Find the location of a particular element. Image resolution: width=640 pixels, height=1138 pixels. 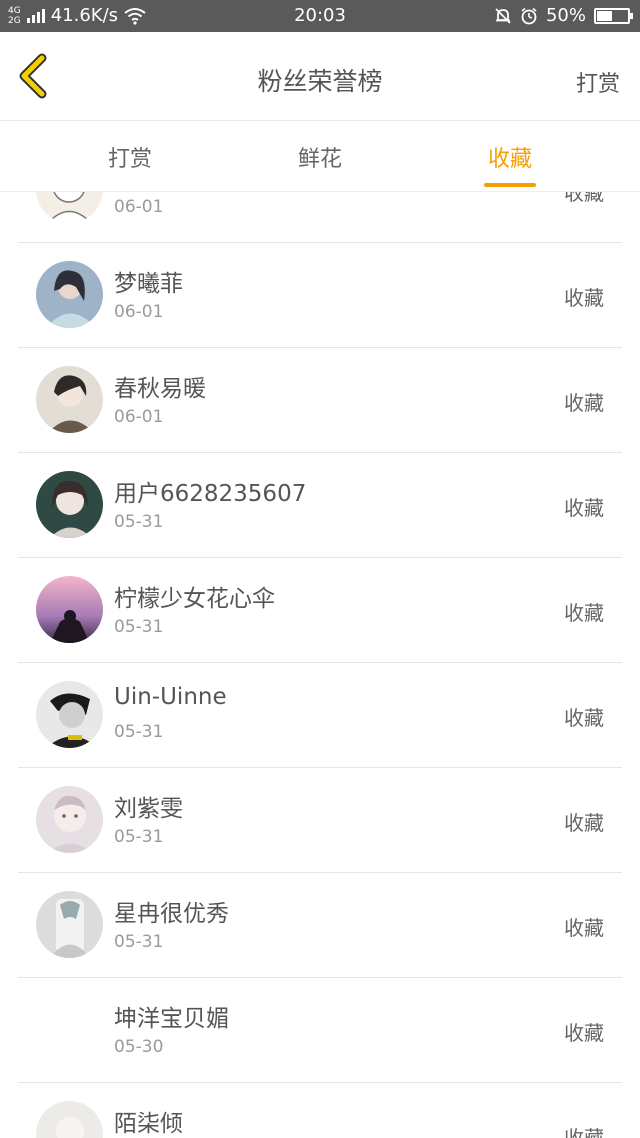

tab-bar: 打赏 鲜花 收藏 is located at coordinates (320, 156).